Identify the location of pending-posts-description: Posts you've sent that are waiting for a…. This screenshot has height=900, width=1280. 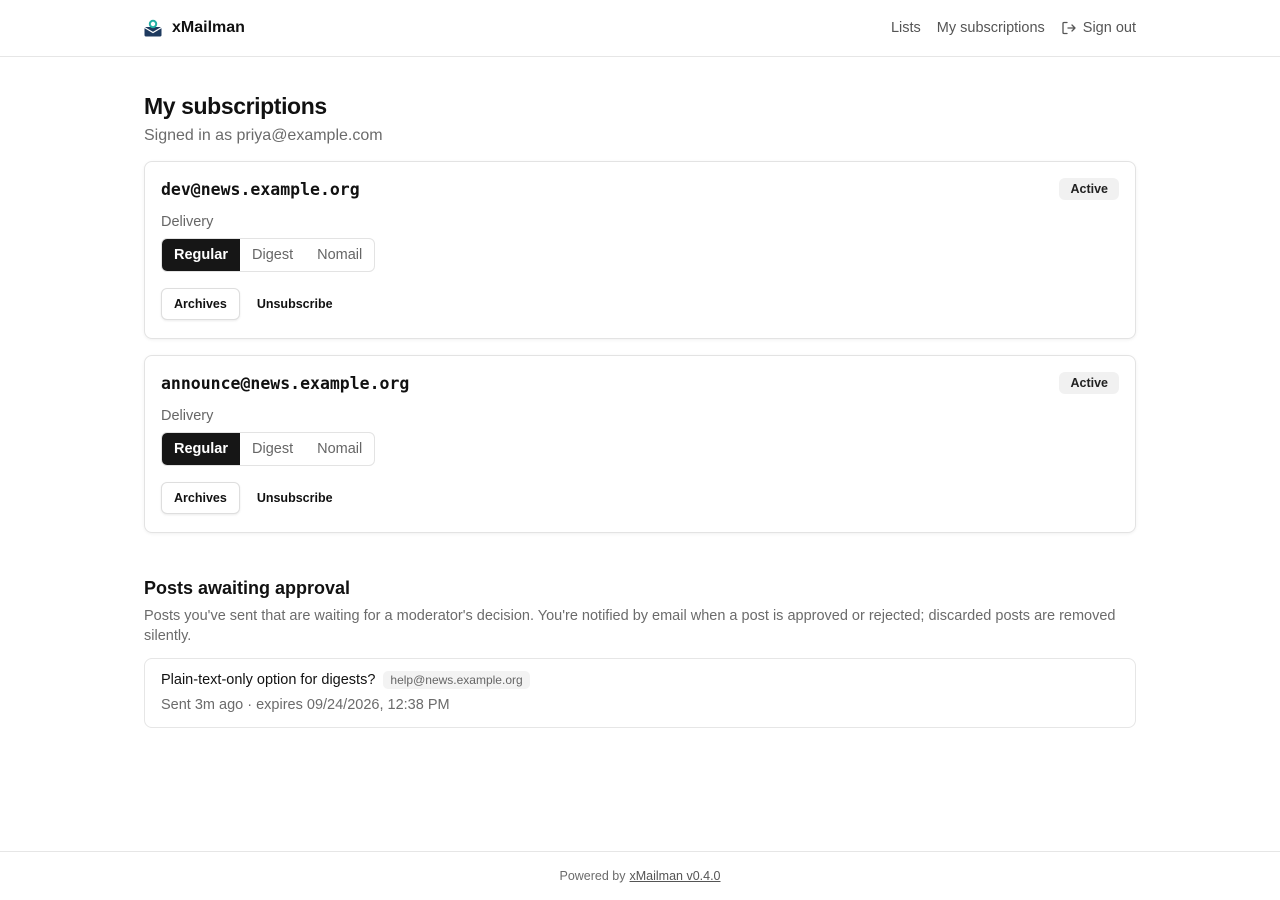
(630, 626).